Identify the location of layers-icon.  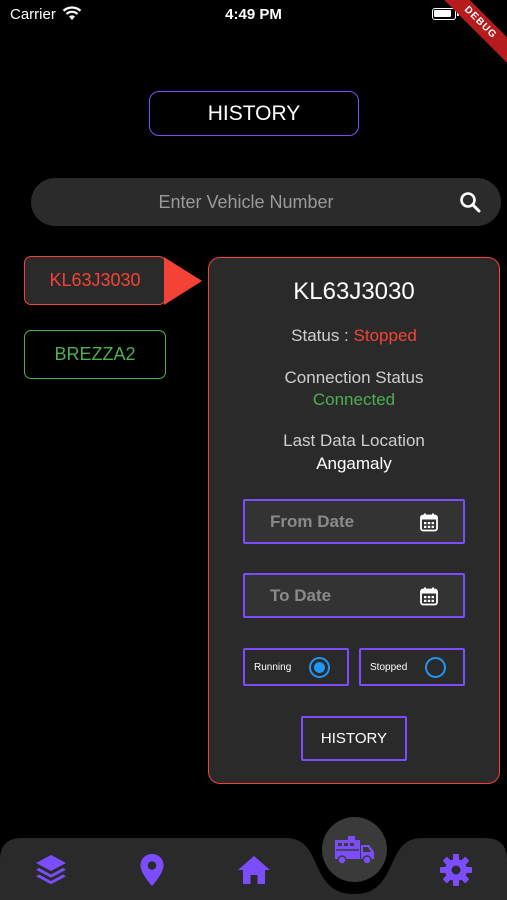
(51, 870).